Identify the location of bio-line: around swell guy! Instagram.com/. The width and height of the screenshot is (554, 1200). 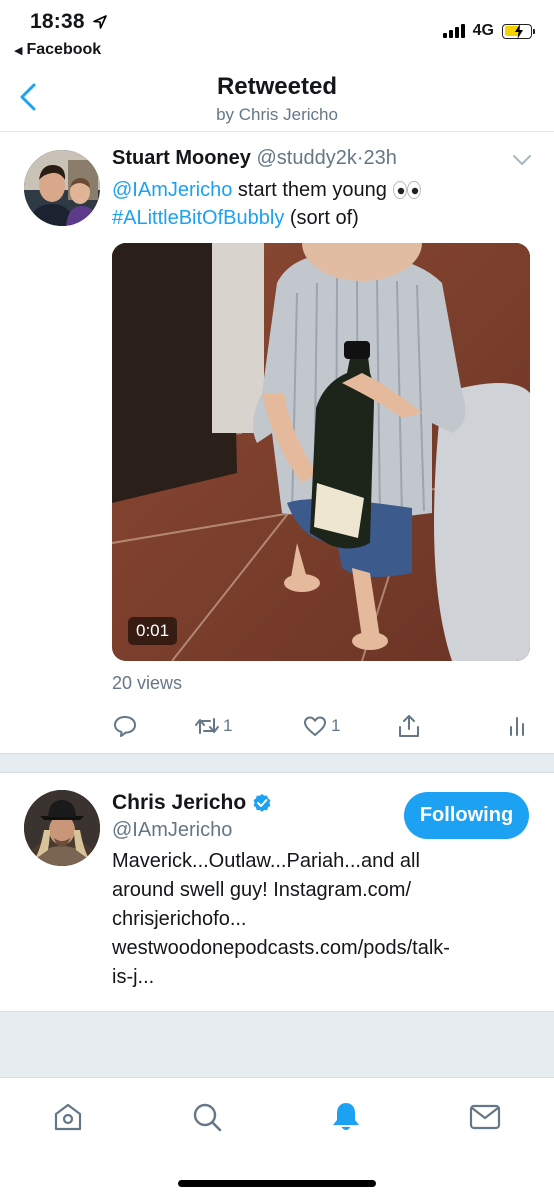
(322, 890).